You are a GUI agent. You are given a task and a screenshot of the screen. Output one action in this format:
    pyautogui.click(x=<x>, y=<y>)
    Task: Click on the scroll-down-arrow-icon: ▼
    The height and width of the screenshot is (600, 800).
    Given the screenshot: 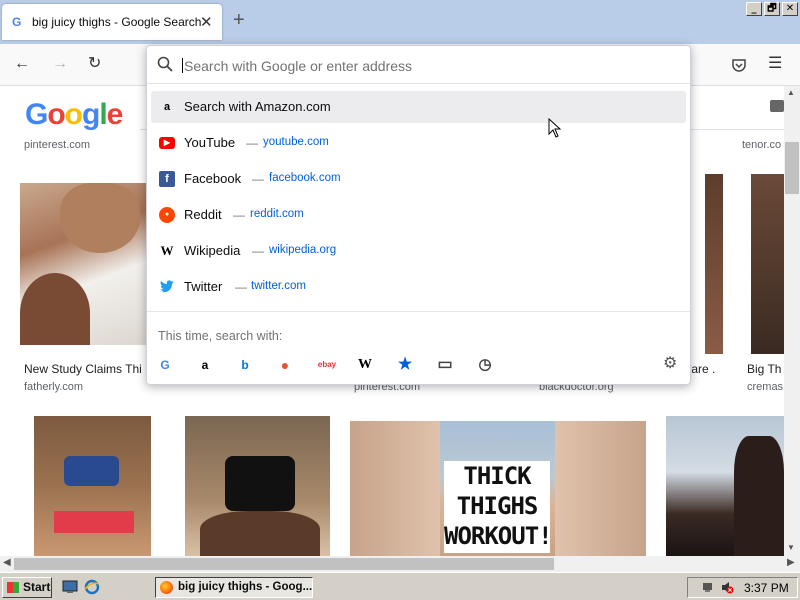 What is the action you would take?
    pyautogui.click(x=791, y=547)
    